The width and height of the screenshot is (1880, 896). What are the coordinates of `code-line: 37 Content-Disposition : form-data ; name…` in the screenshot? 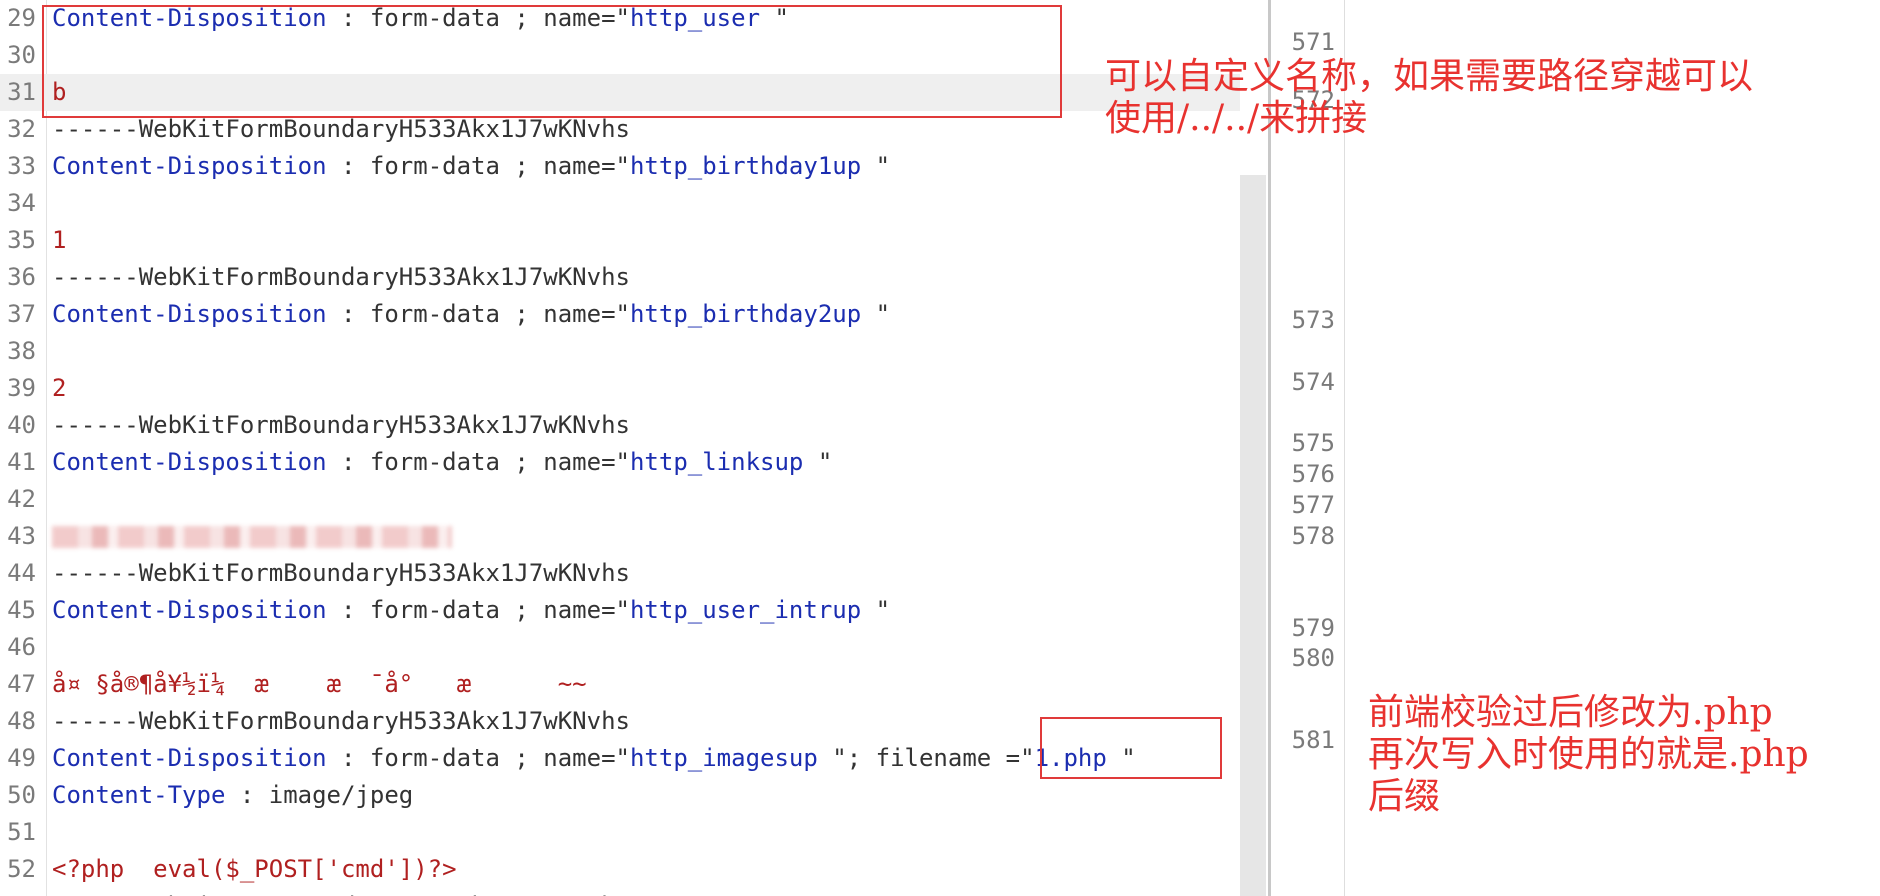 It's located at (620, 314).